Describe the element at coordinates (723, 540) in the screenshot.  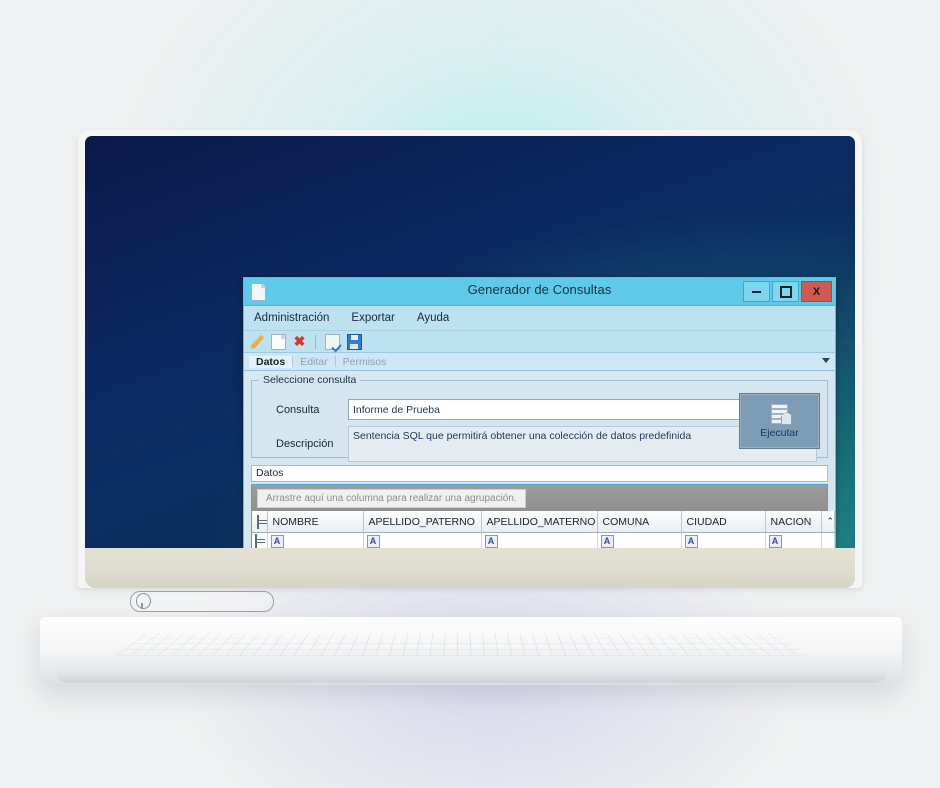
I see `filter-cell-ciudad: A` at that location.